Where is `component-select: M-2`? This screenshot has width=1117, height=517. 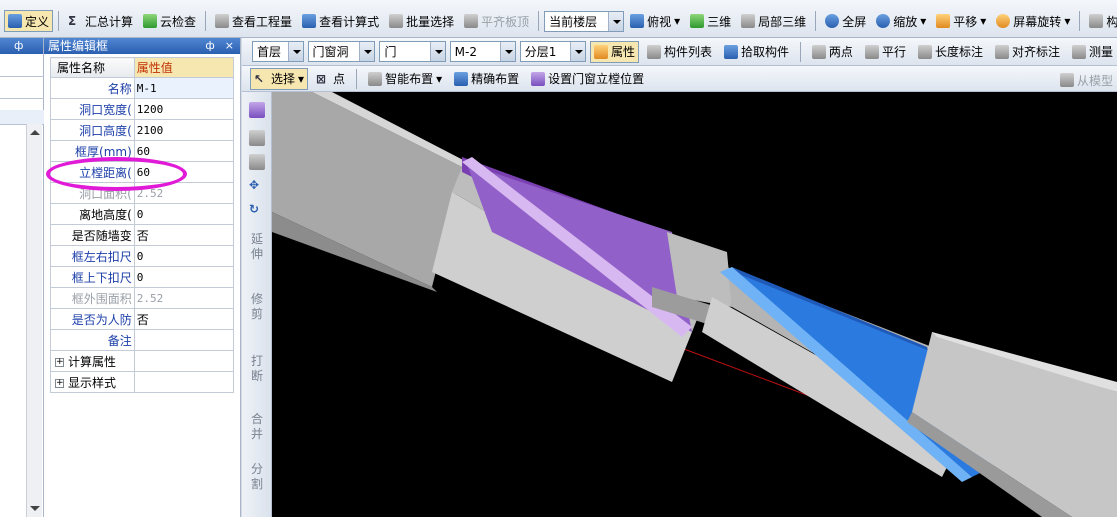
component-select: M-2 is located at coordinates (482, 51).